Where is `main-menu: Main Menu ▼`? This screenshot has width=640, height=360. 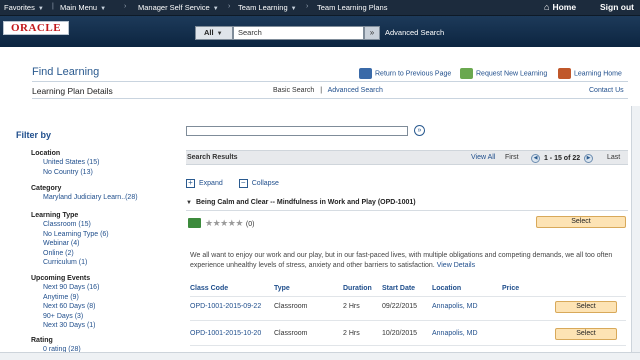
main-menu: Main Menu ▼ is located at coordinates (83, 7).